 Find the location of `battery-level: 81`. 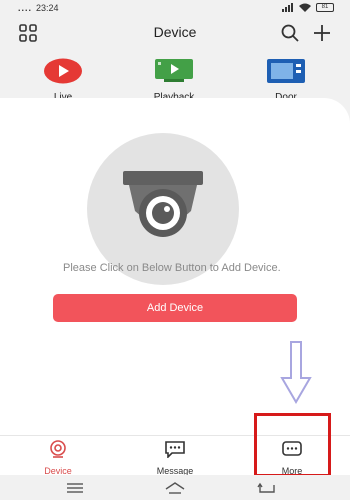

battery-level: 81 is located at coordinates (325, 7).